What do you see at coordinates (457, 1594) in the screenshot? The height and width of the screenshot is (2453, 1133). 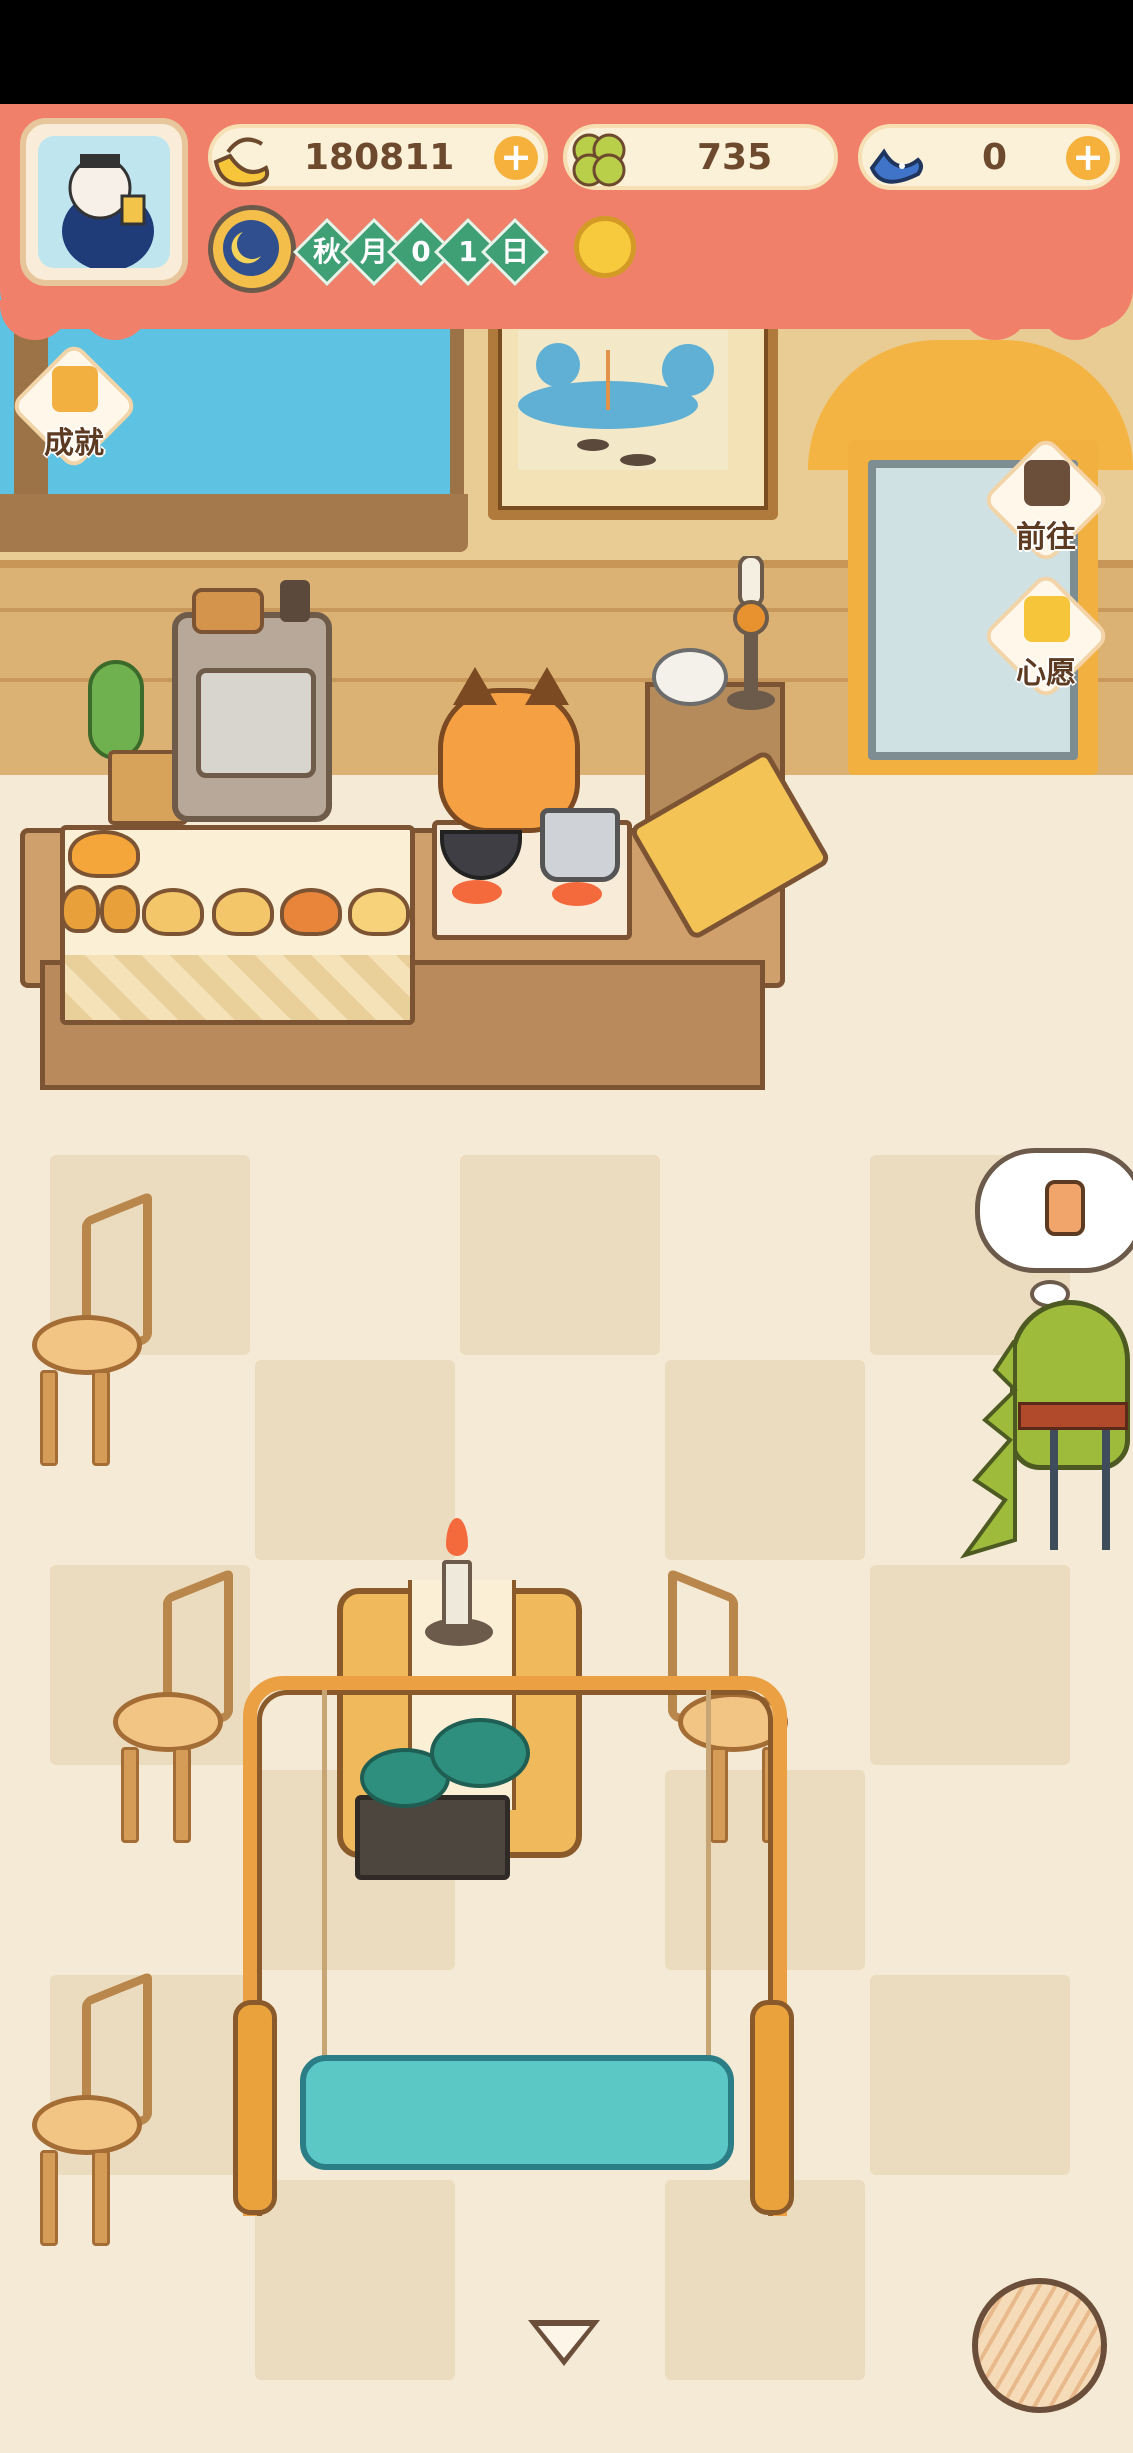 I see `candle` at bounding box center [457, 1594].